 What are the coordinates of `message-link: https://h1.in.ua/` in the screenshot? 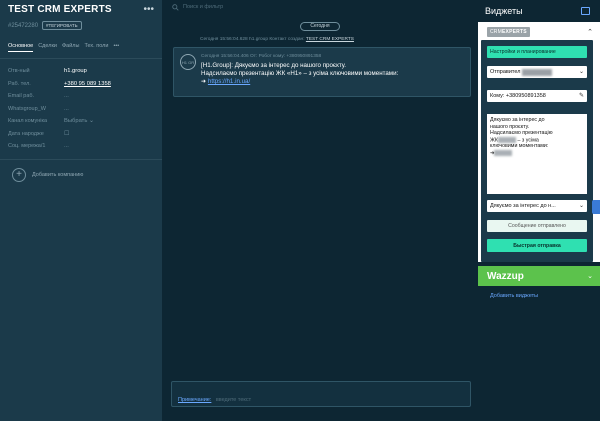 It's located at (229, 81).